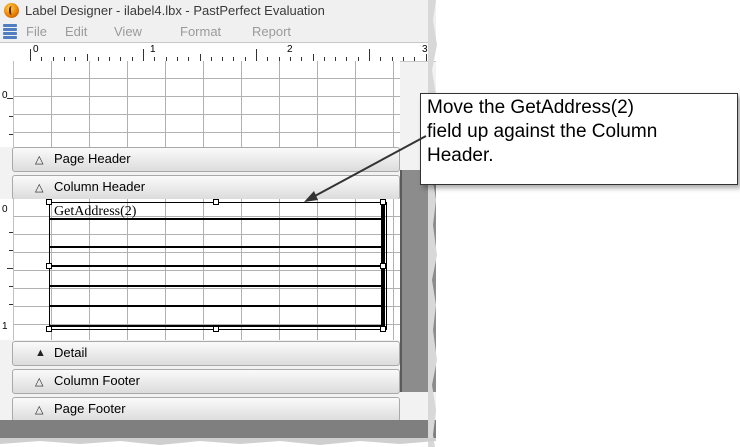 This screenshot has height=447, width=740. I want to click on band-label: Page Header, so click(92, 158).